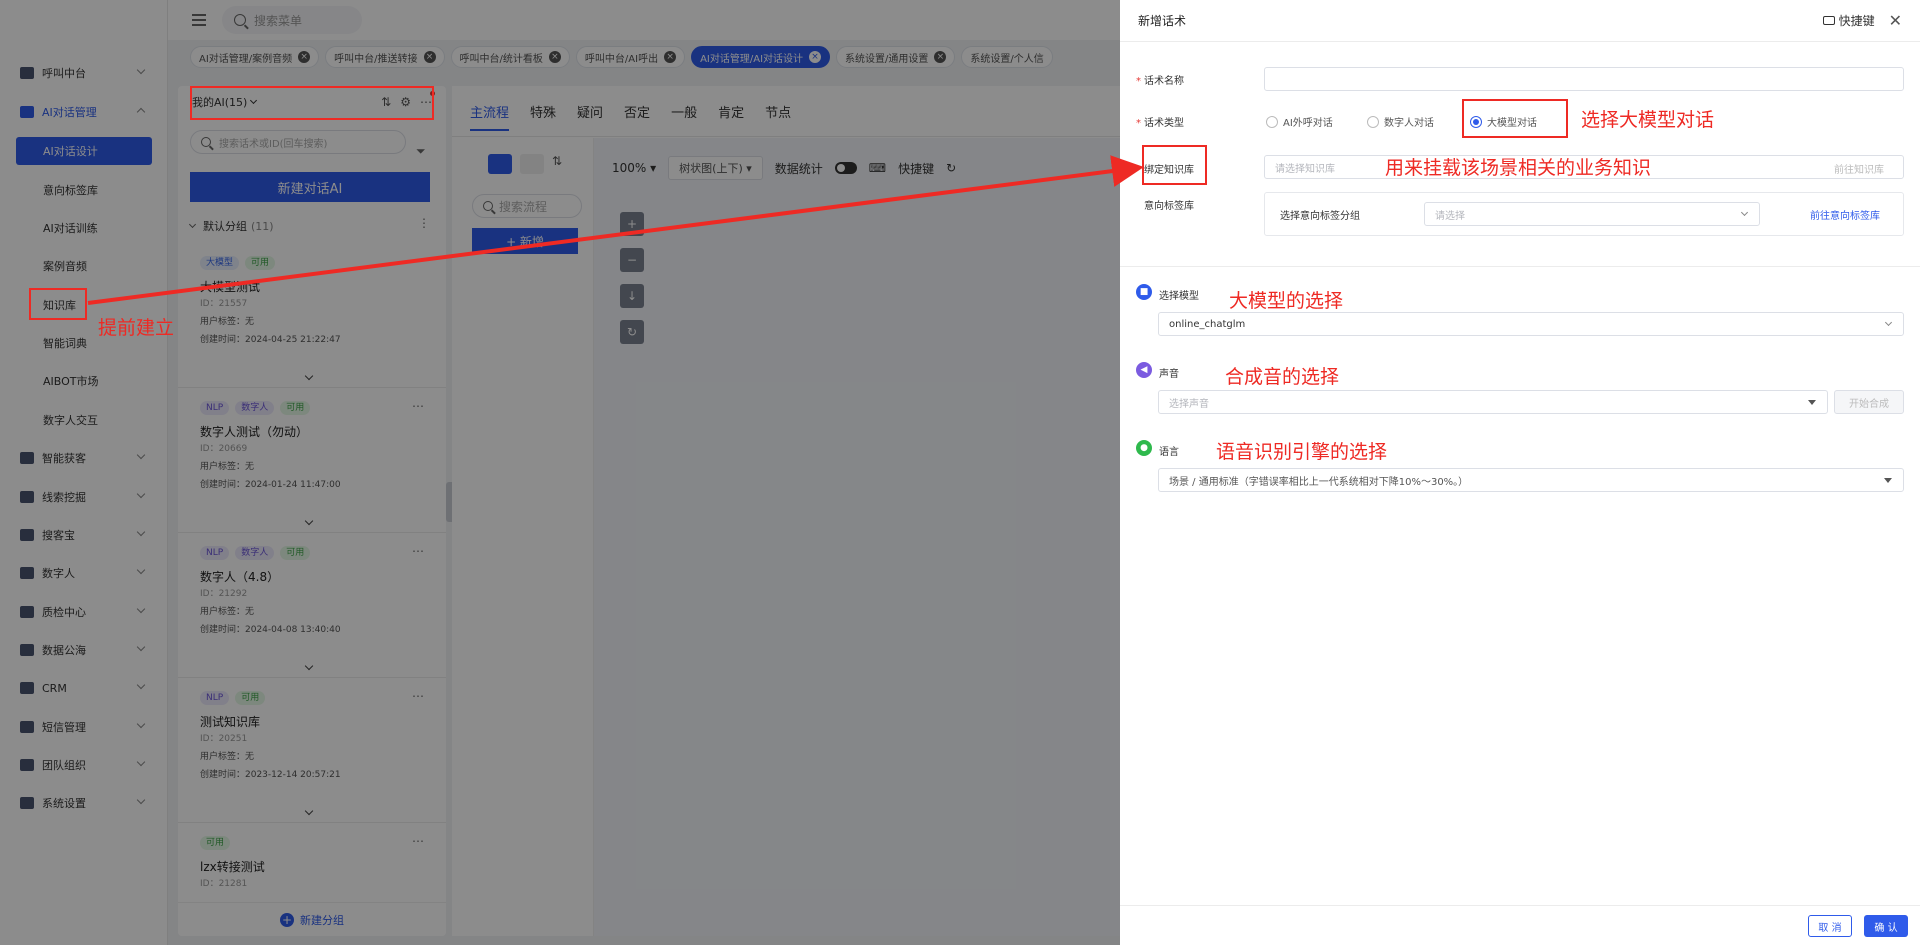 This screenshot has height=945, width=1920. I want to click on radio-ai-outbound: AI外呼对话, so click(1299, 121).